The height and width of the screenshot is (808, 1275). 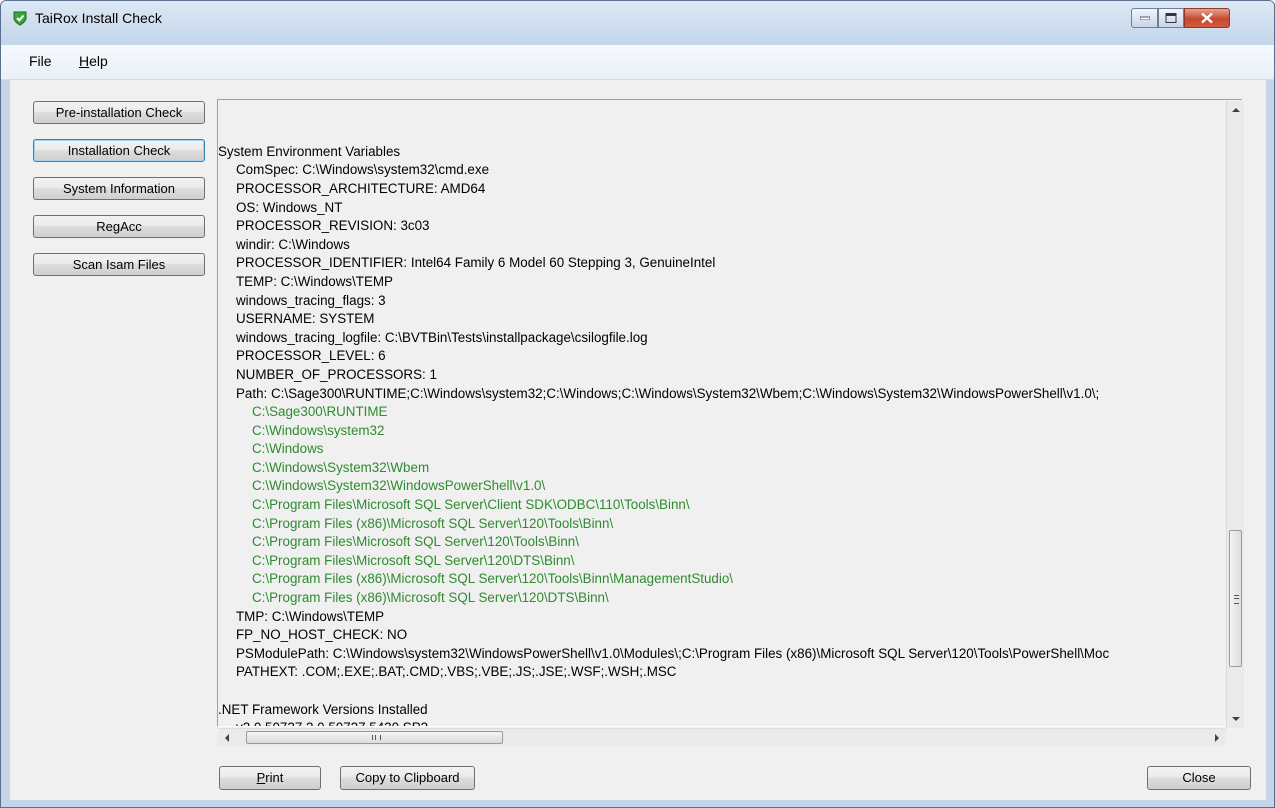 I want to click on regacc-button: RegAcc, so click(x=119, y=226).